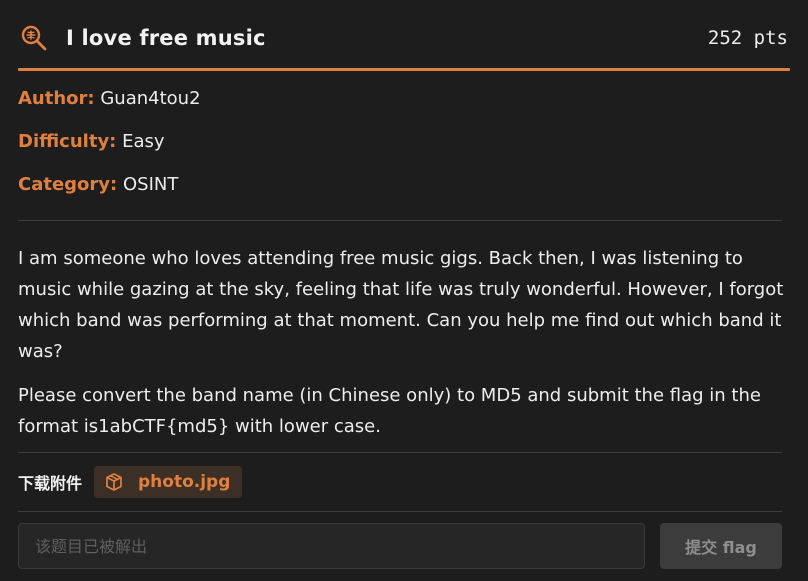 The image size is (808, 581). I want to click on meta-divider, so click(400, 220).